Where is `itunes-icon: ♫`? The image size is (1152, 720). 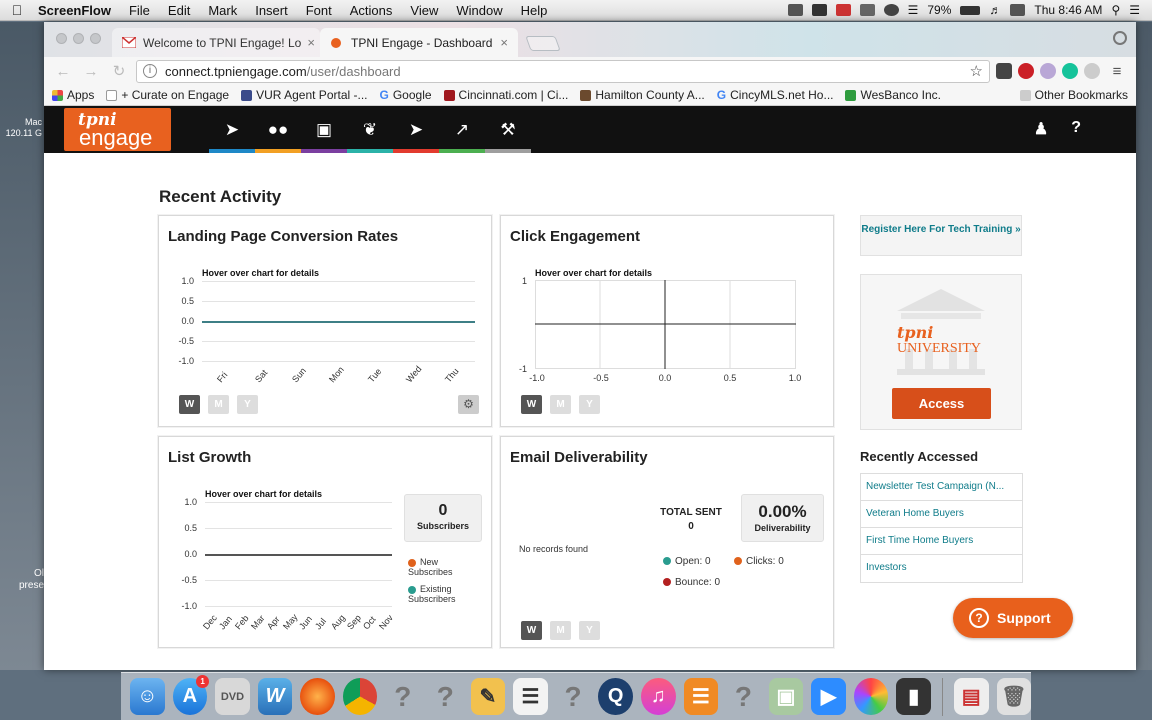
itunes-icon: ♫ is located at coordinates (658, 696).